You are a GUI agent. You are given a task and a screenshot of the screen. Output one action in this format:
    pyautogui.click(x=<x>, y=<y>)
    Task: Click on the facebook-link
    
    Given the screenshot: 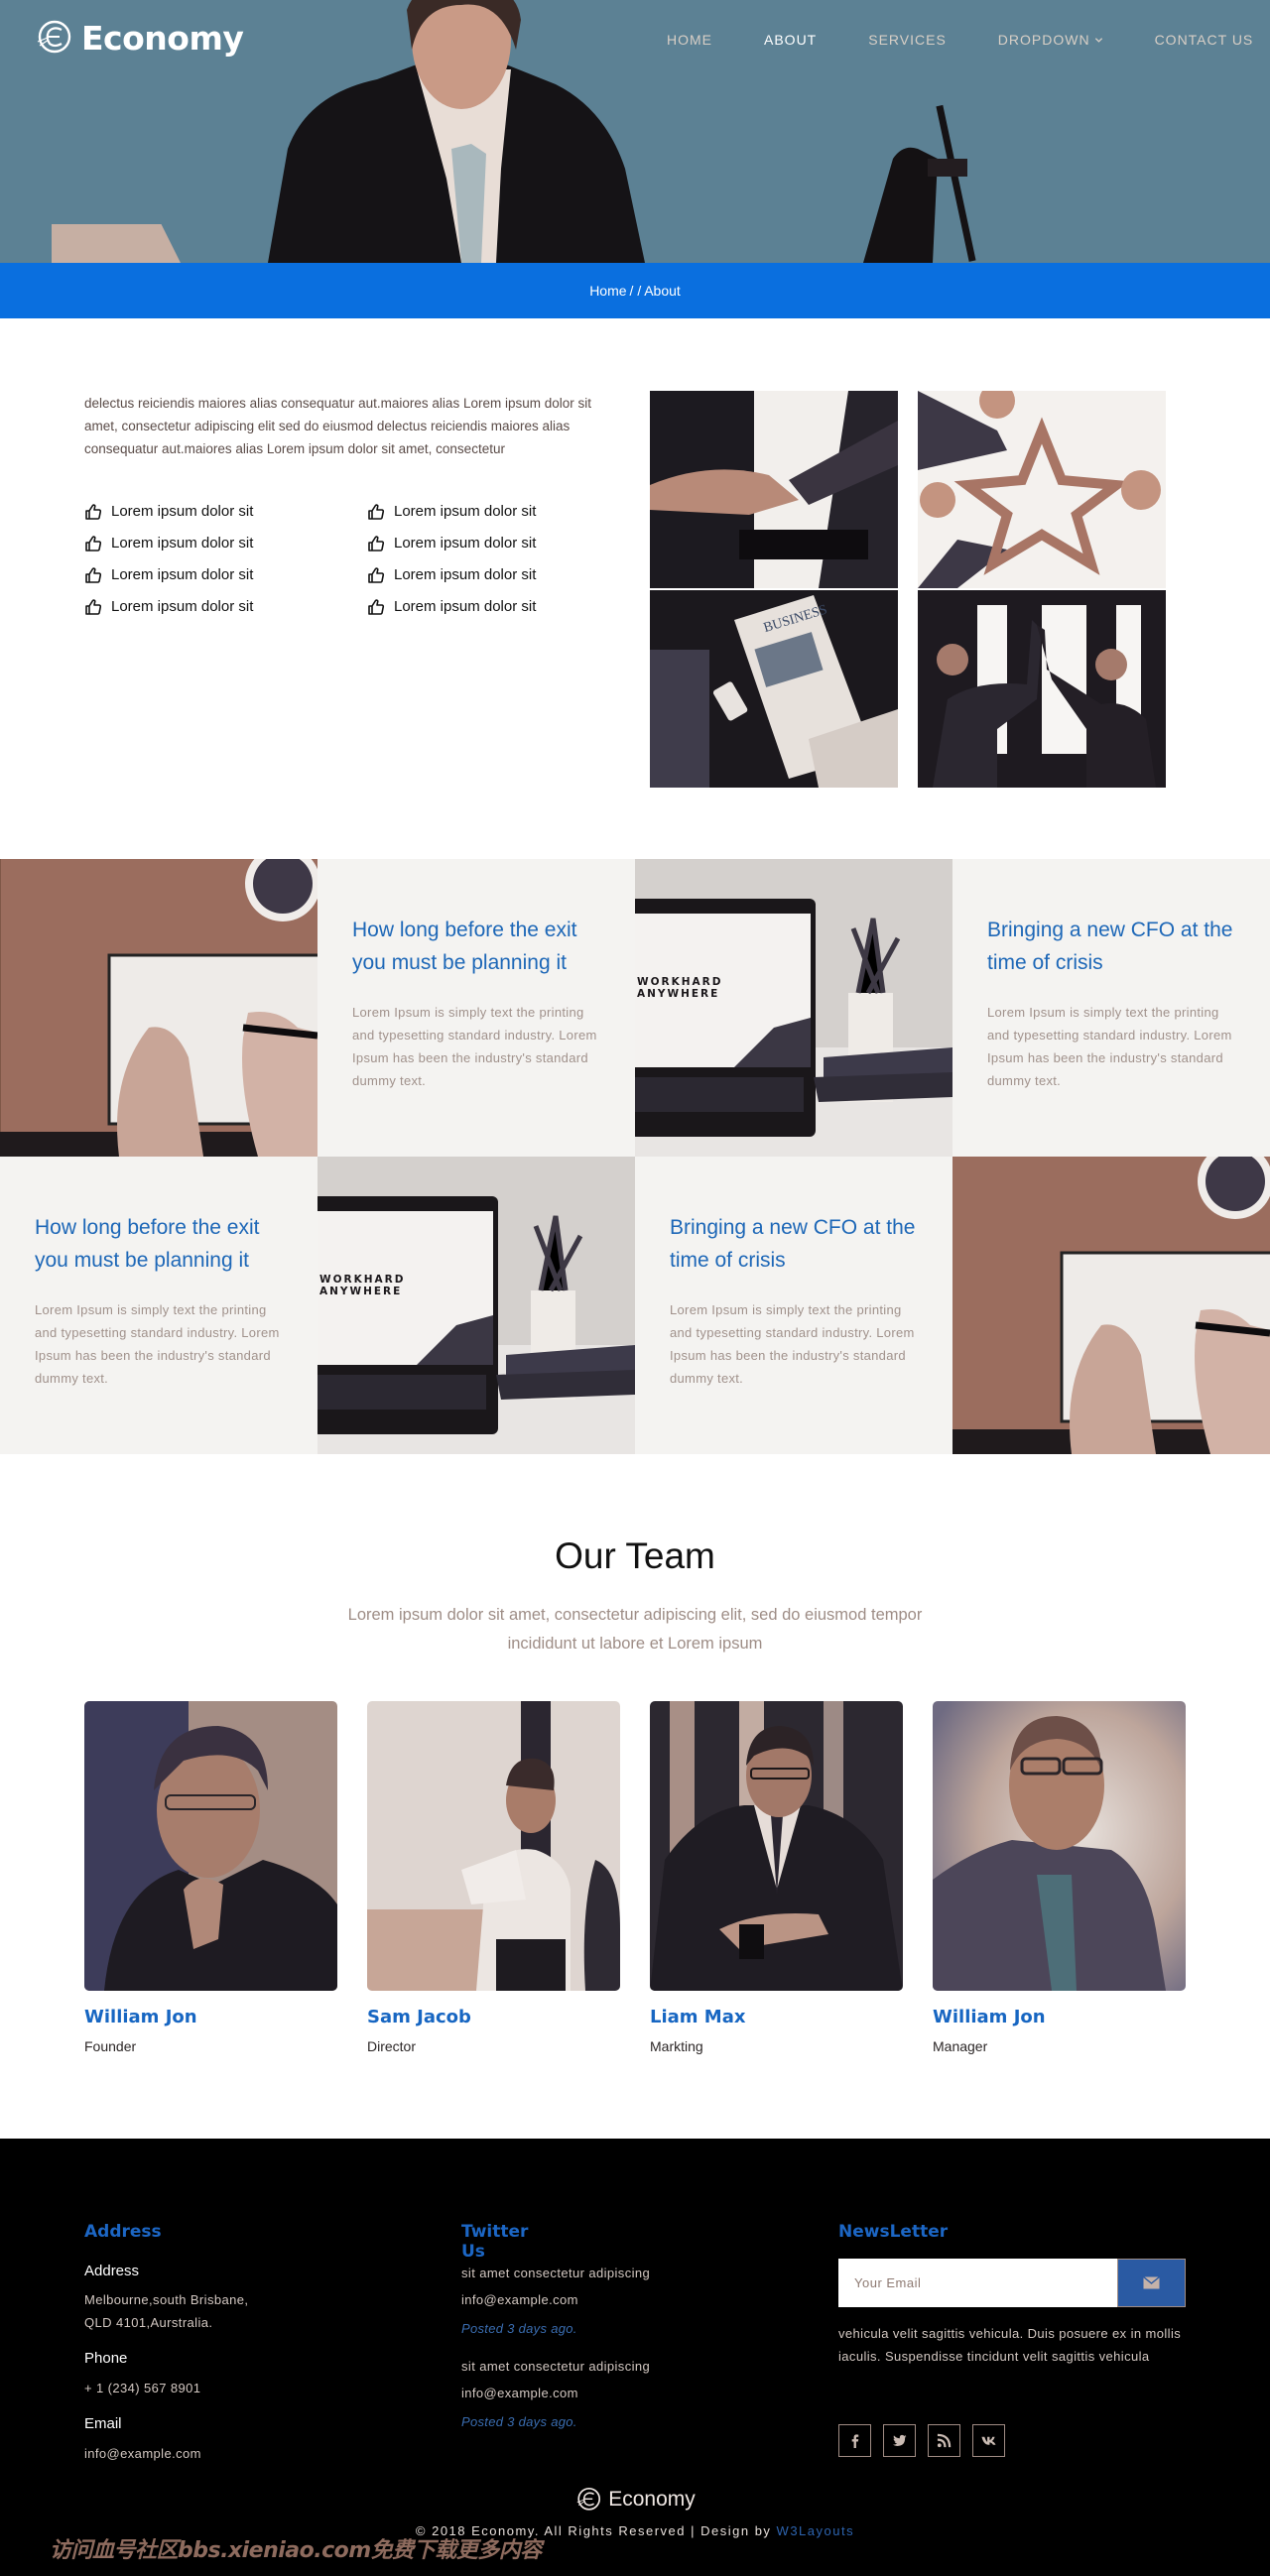 What is the action you would take?
    pyautogui.click(x=854, y=2440)
    